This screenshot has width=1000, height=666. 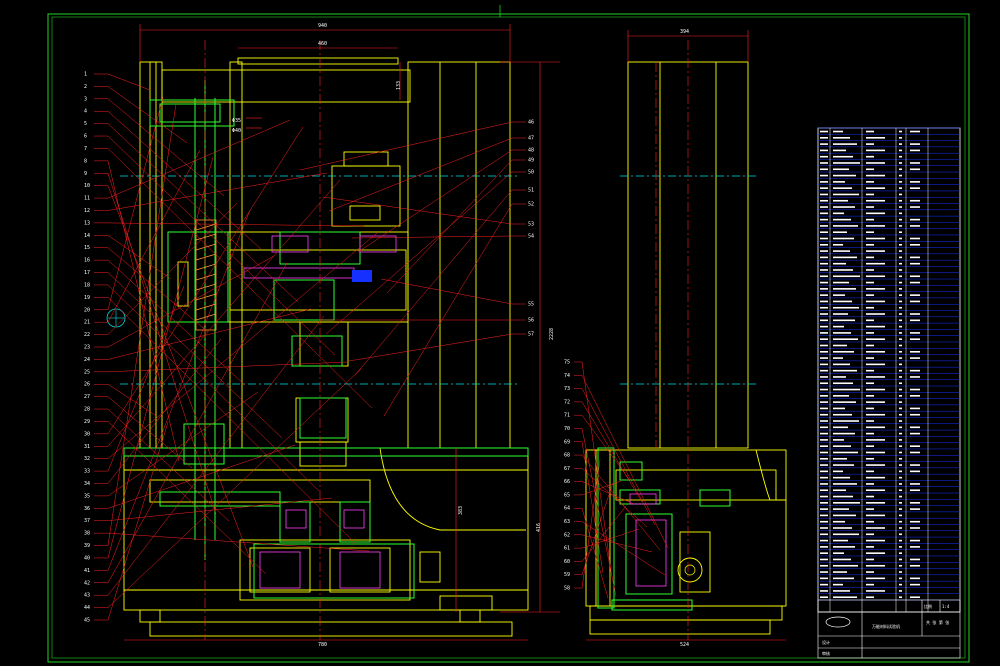 I want to click on bill-of-materials, so click(x=889, y=370).